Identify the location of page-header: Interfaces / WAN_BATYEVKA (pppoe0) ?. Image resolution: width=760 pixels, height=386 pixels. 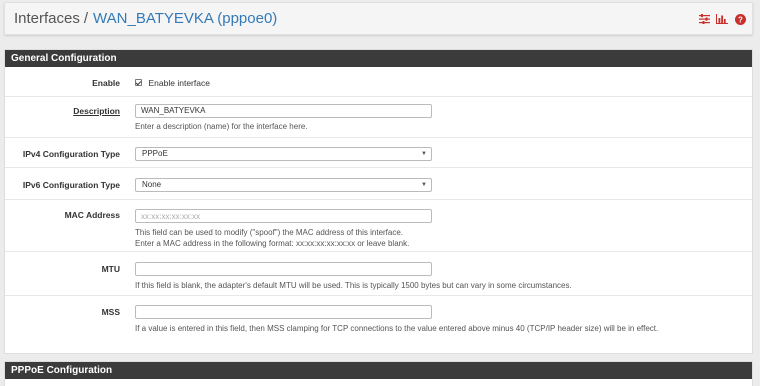
(378, 18).